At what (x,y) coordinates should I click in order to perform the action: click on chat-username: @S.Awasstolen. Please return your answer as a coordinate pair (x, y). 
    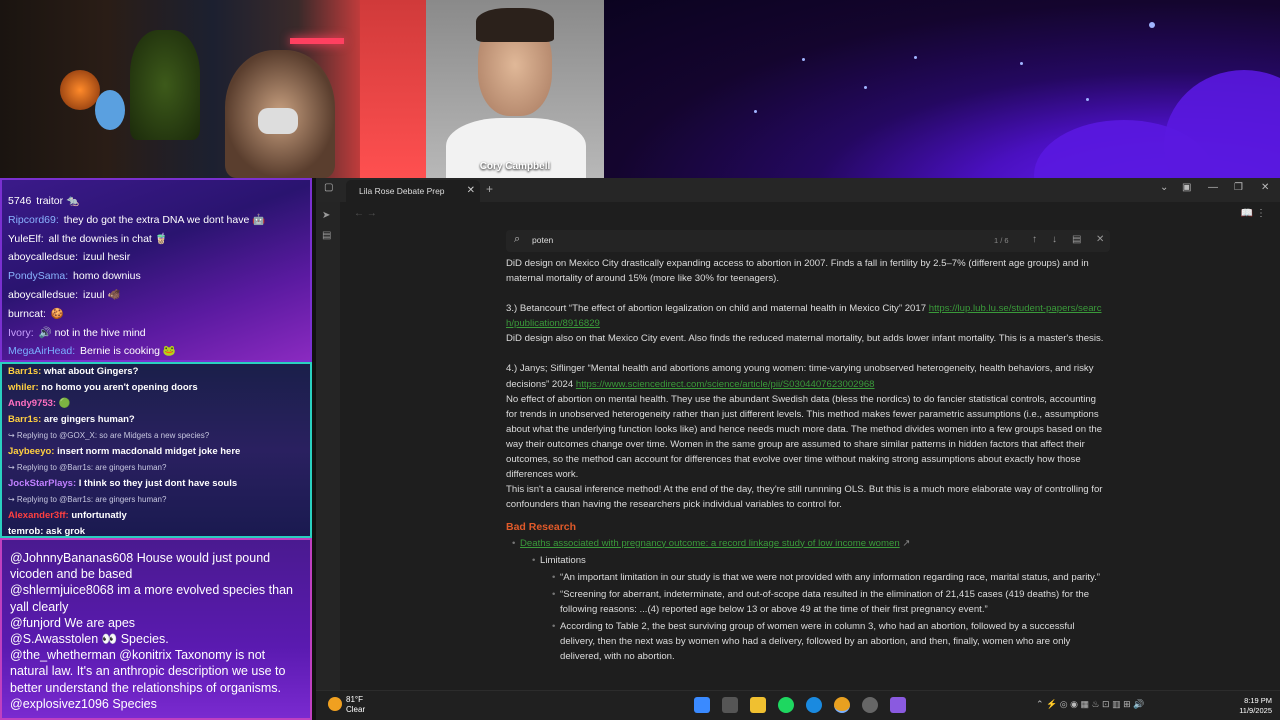
    Looking at the image, I should click on (54, 639).